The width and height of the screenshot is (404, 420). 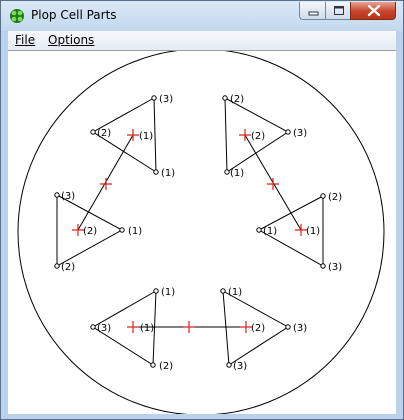 I want to click on close-icon, so click(x=374, y=10).